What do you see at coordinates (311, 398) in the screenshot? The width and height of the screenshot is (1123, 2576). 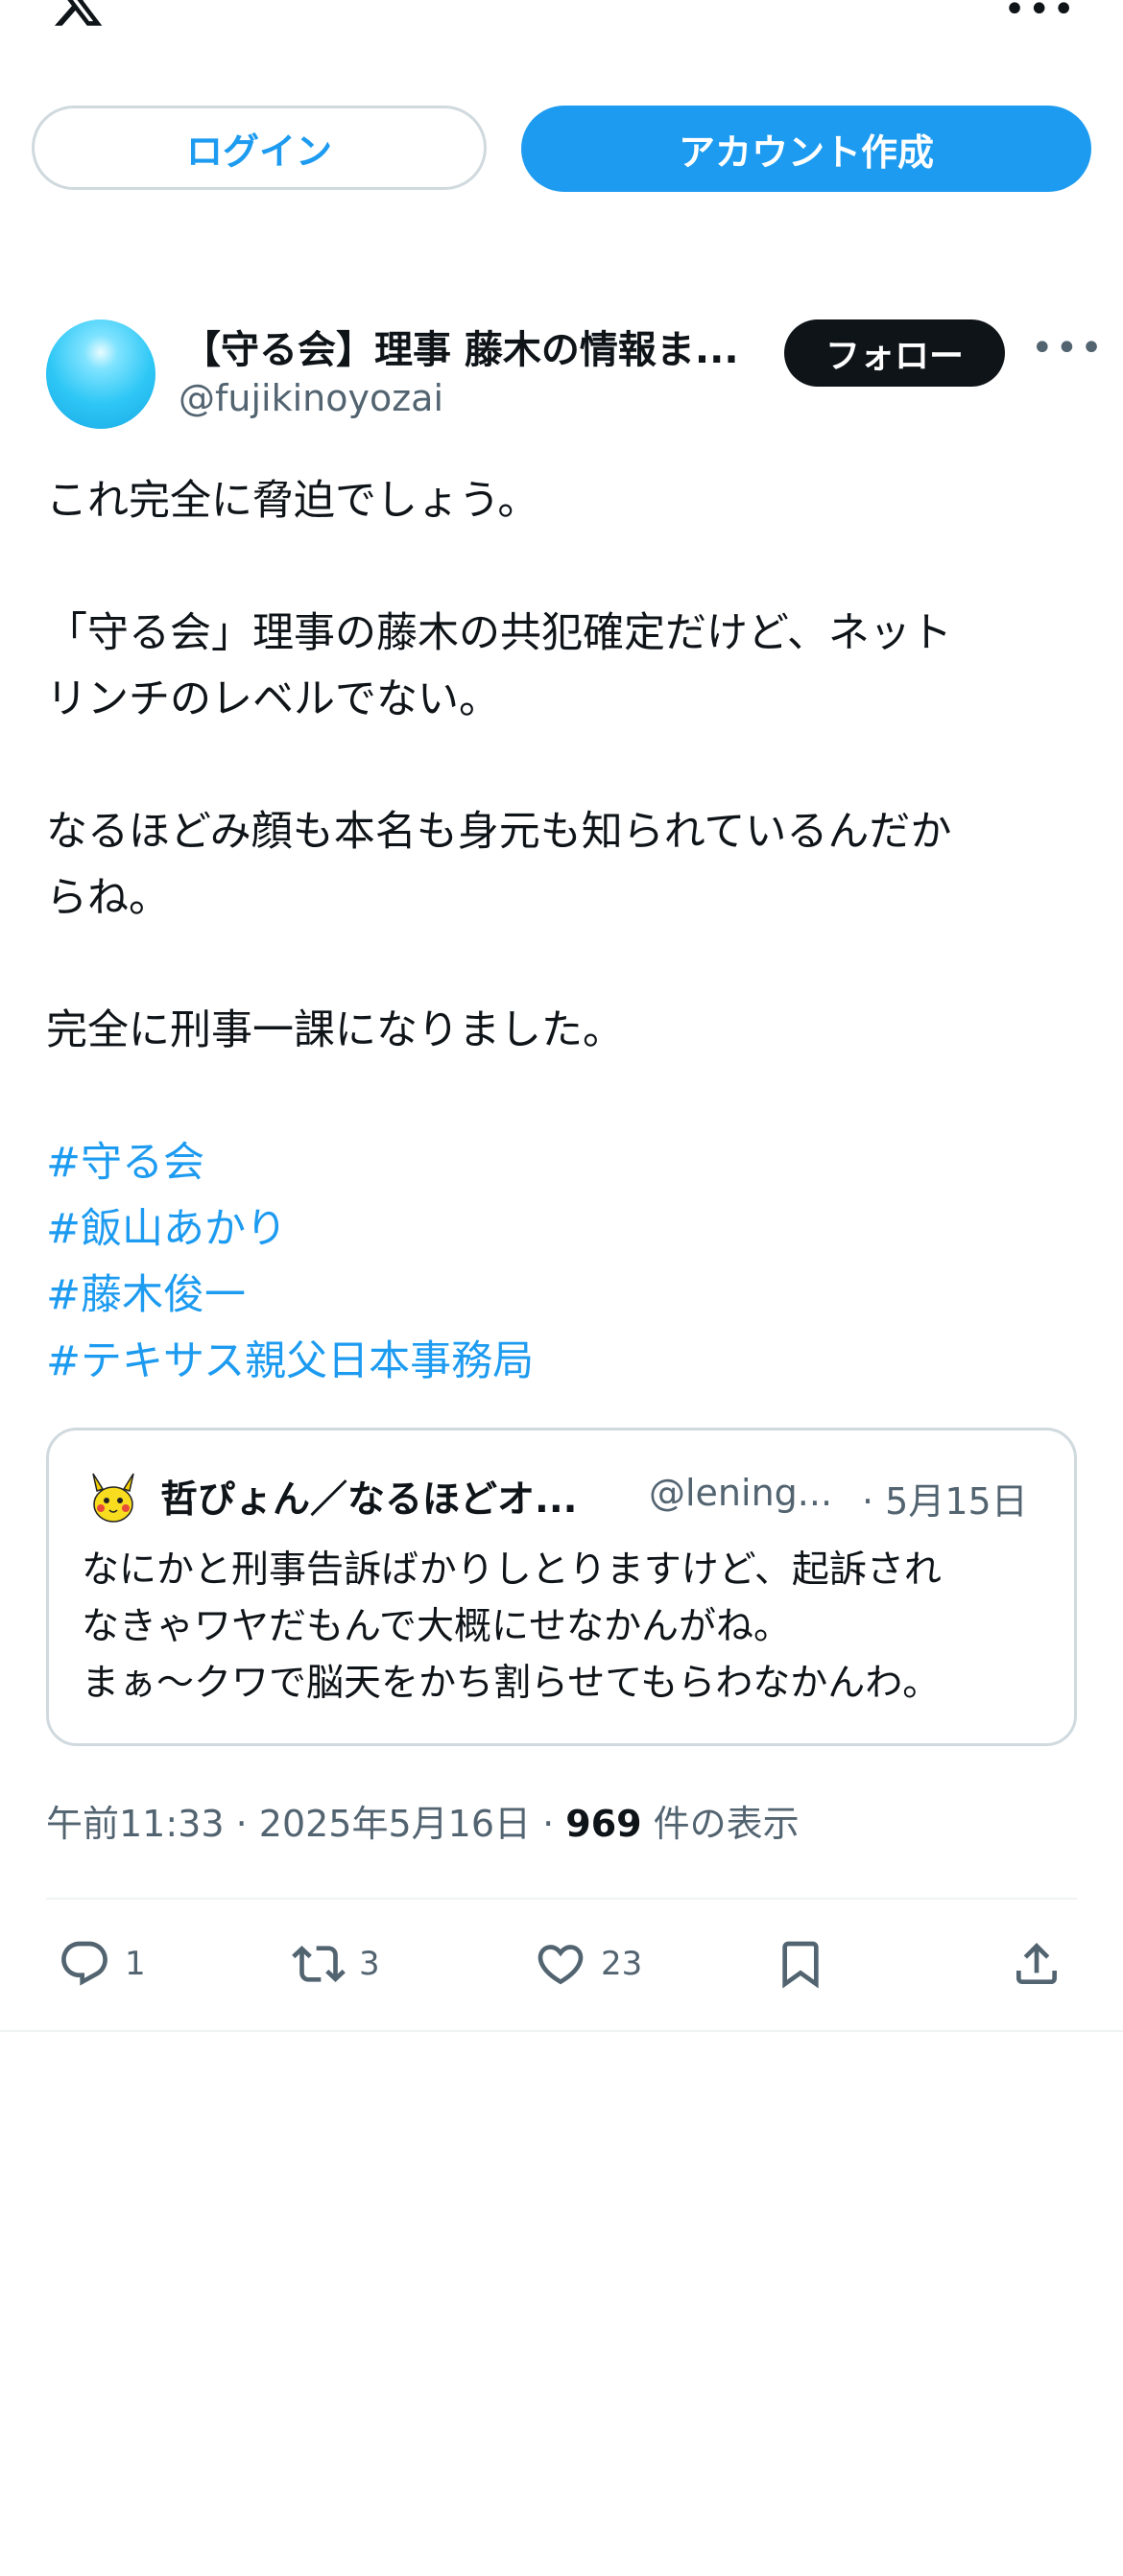 I see `author-handle: @fujikinoyozai` at bounding box center [311, 398].